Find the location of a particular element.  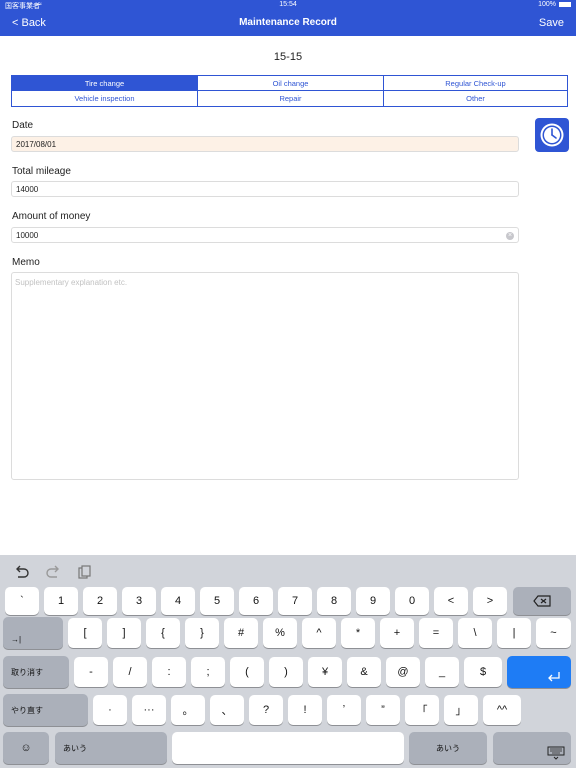

key: ; is located at coordinates (208, 672).